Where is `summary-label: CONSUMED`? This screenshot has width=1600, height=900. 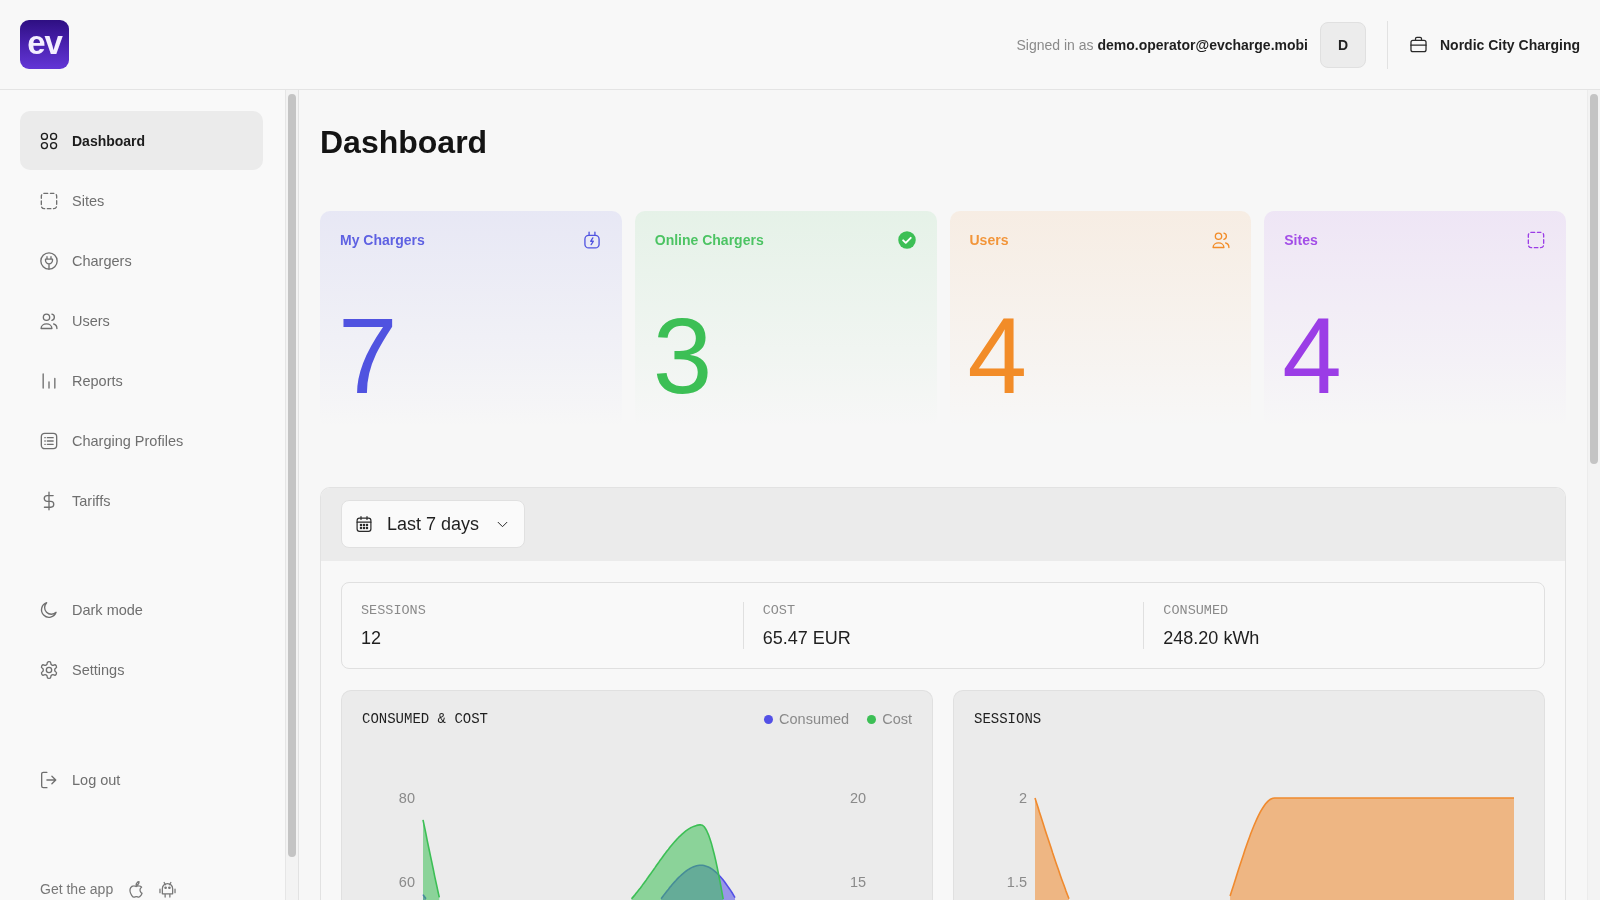 summary-label: CONSUMED is located at coordinates (1196, 611).